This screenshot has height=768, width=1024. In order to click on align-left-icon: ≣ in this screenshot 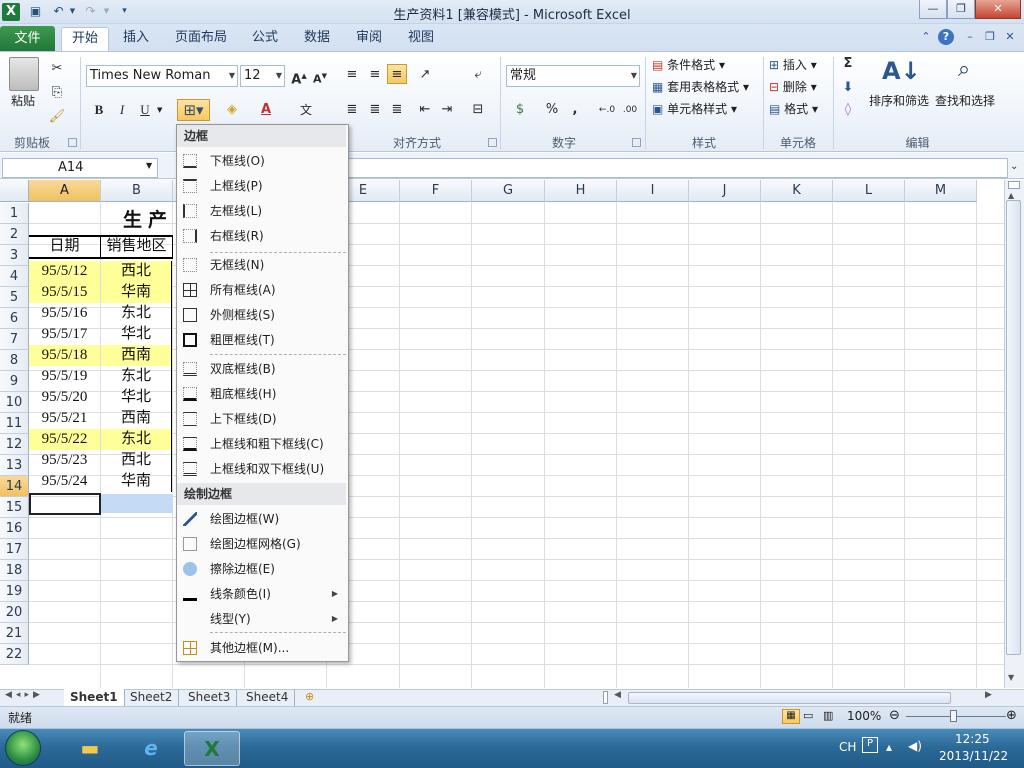, I will do `click(352, 110)`.